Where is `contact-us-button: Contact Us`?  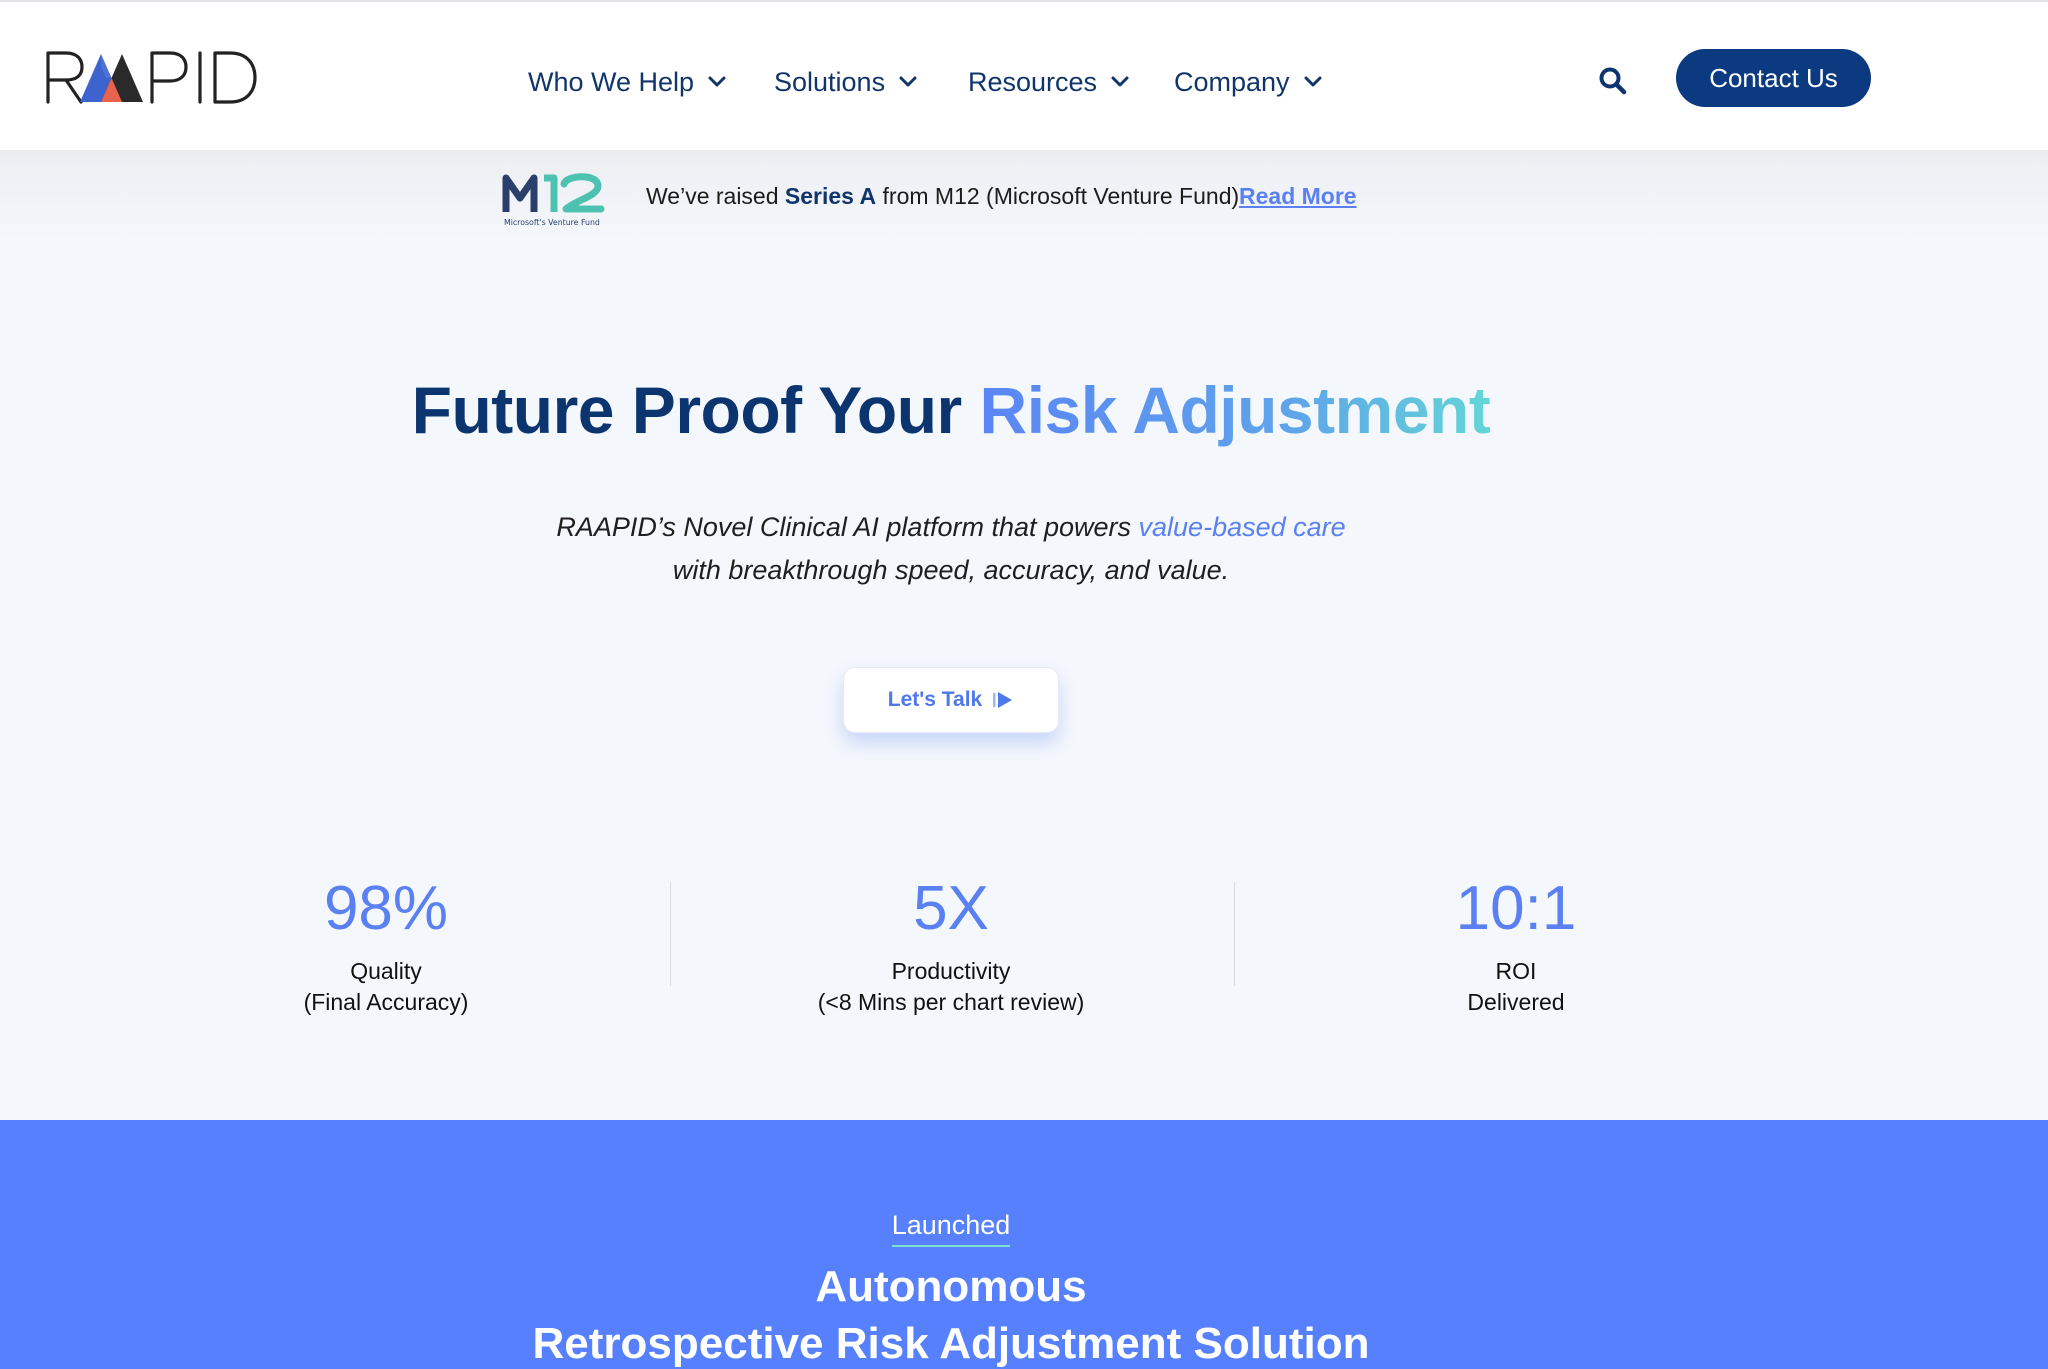 contact-us-button: Contact Us is located at coordinates (1773, 78).